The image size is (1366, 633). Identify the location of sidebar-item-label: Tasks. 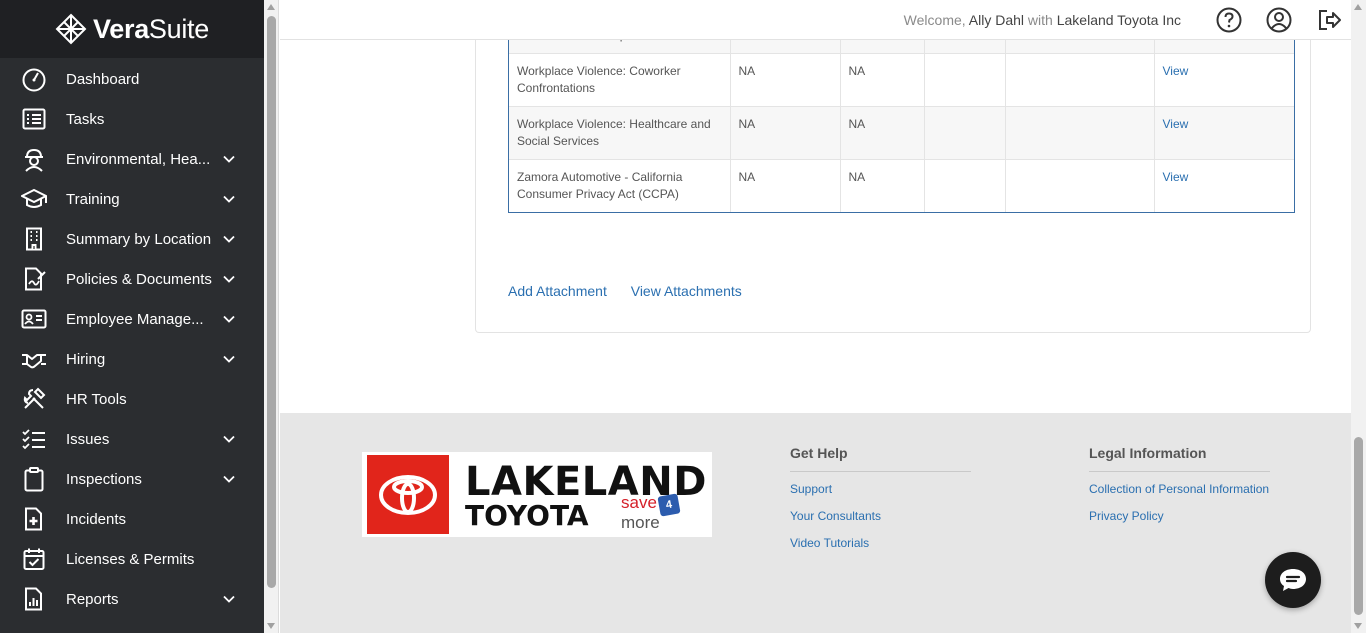
(85, 119).